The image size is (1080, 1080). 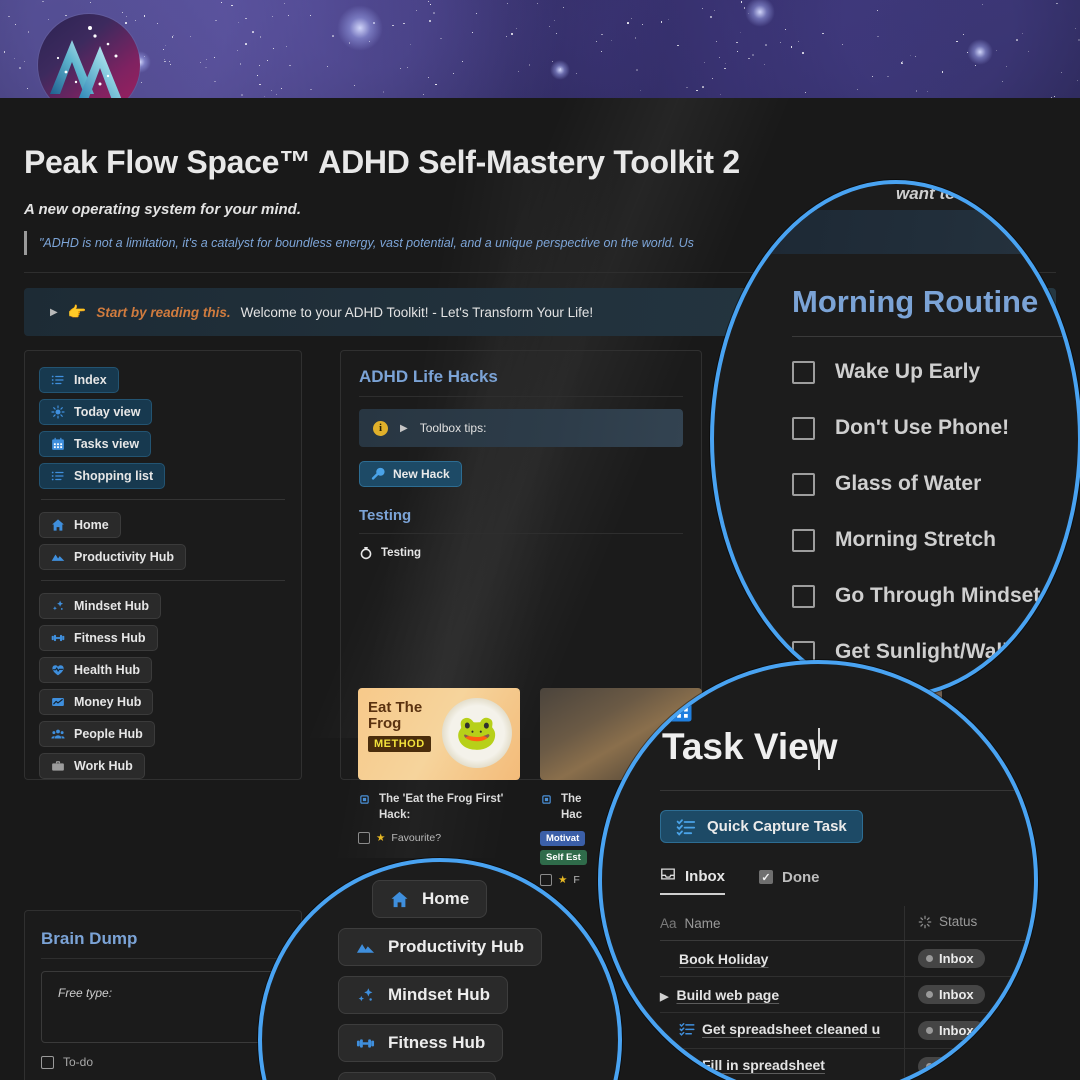 What do you see at coordinates (789, 881) in the screenshot?
I see `tab-done: ✓ Done` at bounding box center [789, 881].